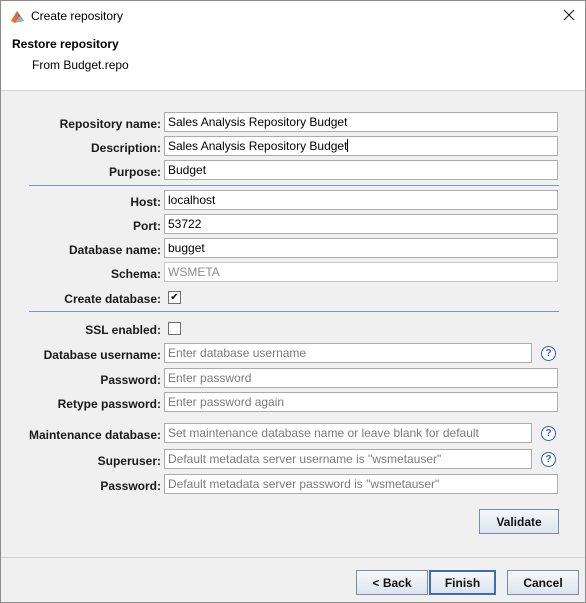  What do you see at coordinates (147, 226) in the screenshot?
I see `port-label: Port:` at bounding box center [147, 226].